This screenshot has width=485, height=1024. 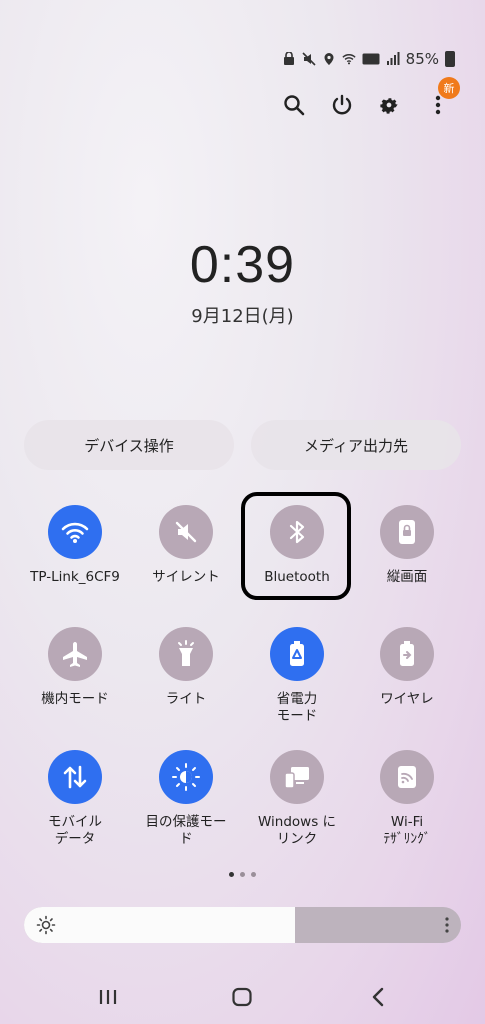 What do you see at coordinates (186, 577) in the screenshot?
I see `tile-label: サイレント` at bounding box center [186, 577].